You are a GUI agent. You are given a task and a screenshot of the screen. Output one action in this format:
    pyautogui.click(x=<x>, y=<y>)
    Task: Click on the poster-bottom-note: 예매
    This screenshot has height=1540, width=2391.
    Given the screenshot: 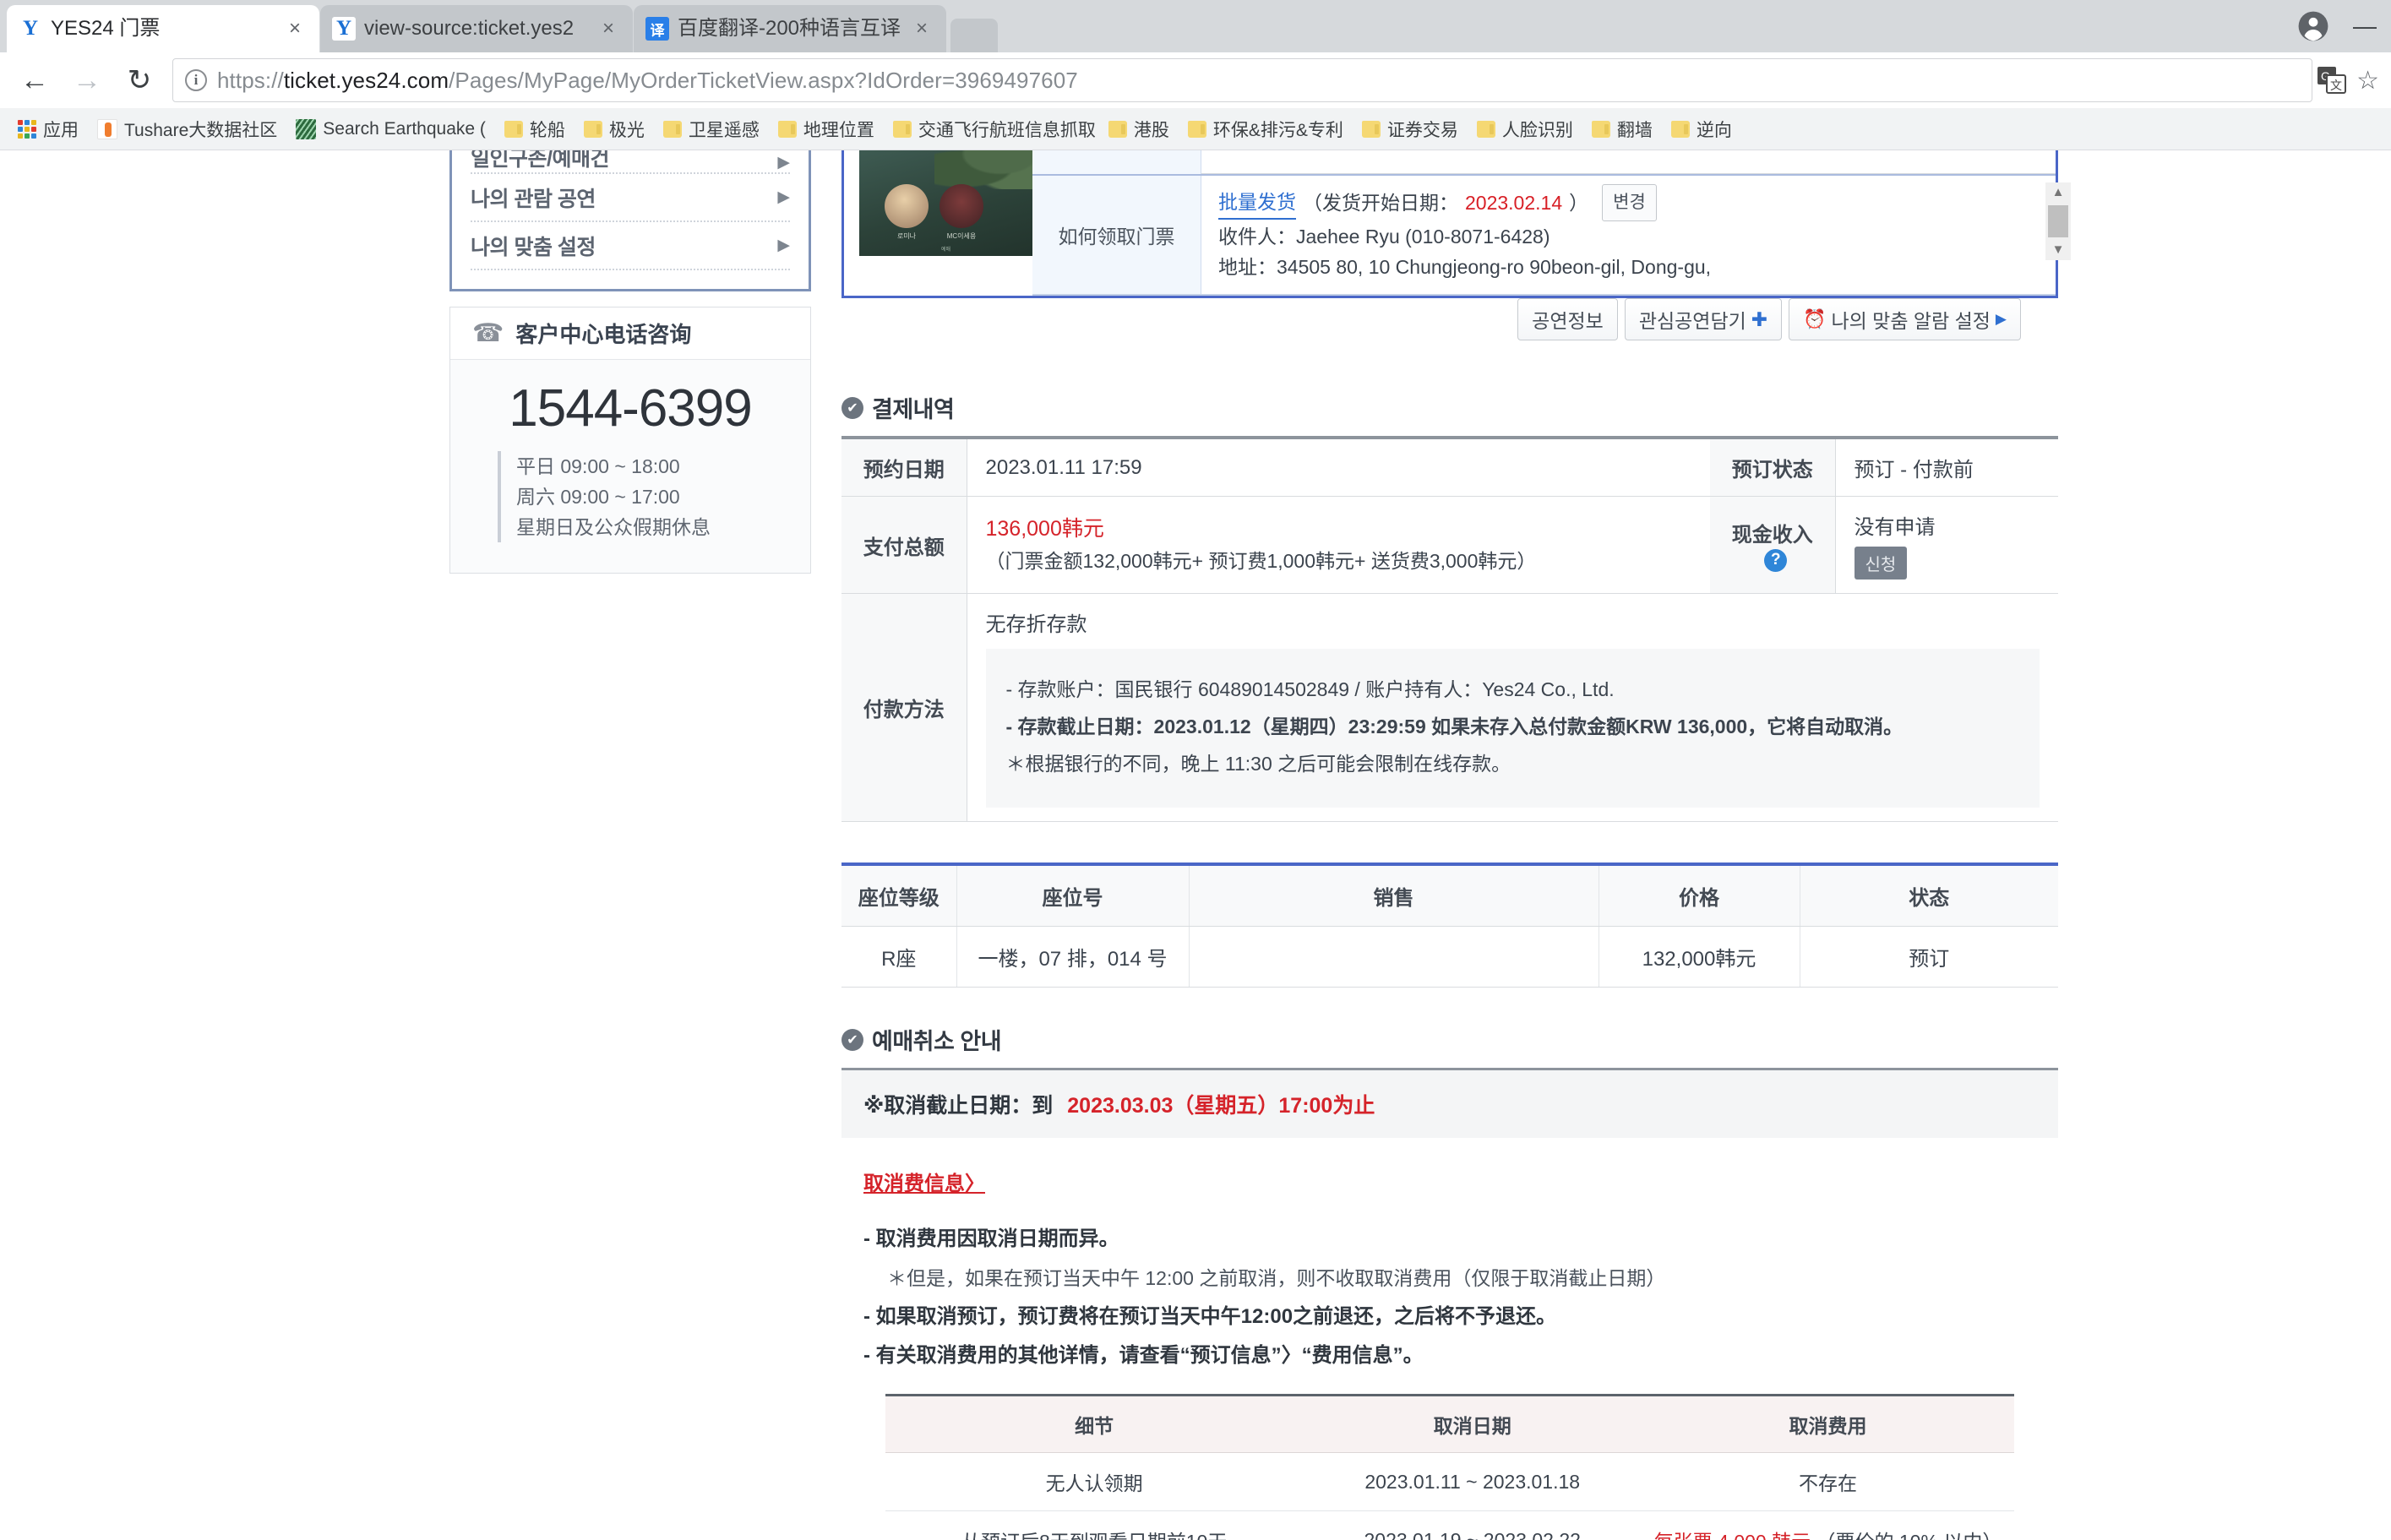 What is the action you would take?
    pyautogui.click(x=945, y=250)
    